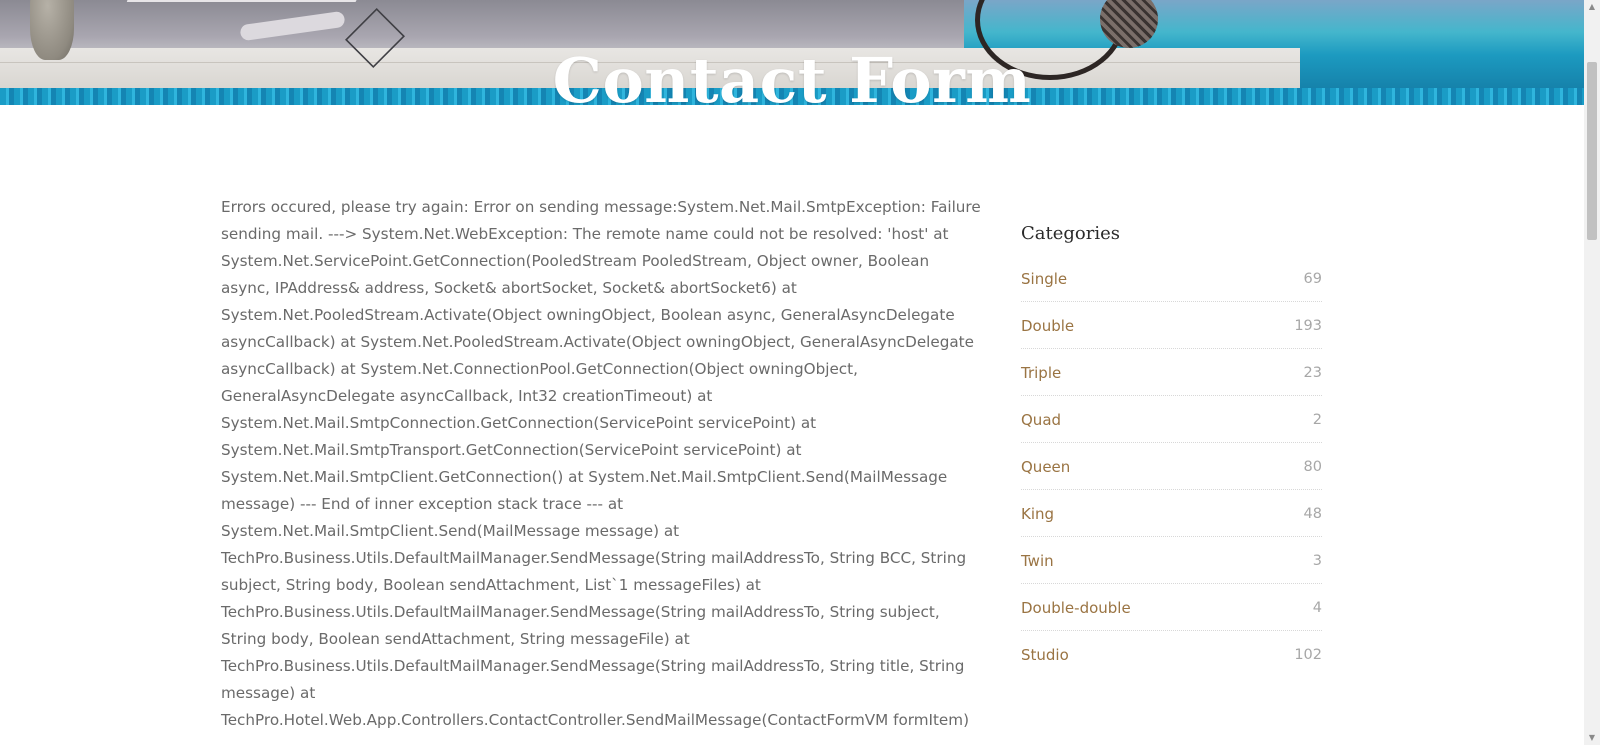 The height and width of the screenshot is (745, 1600). Describe the element at coordinates (1045, 467) in the screenshot. I see `category-link: Queen` at that location.